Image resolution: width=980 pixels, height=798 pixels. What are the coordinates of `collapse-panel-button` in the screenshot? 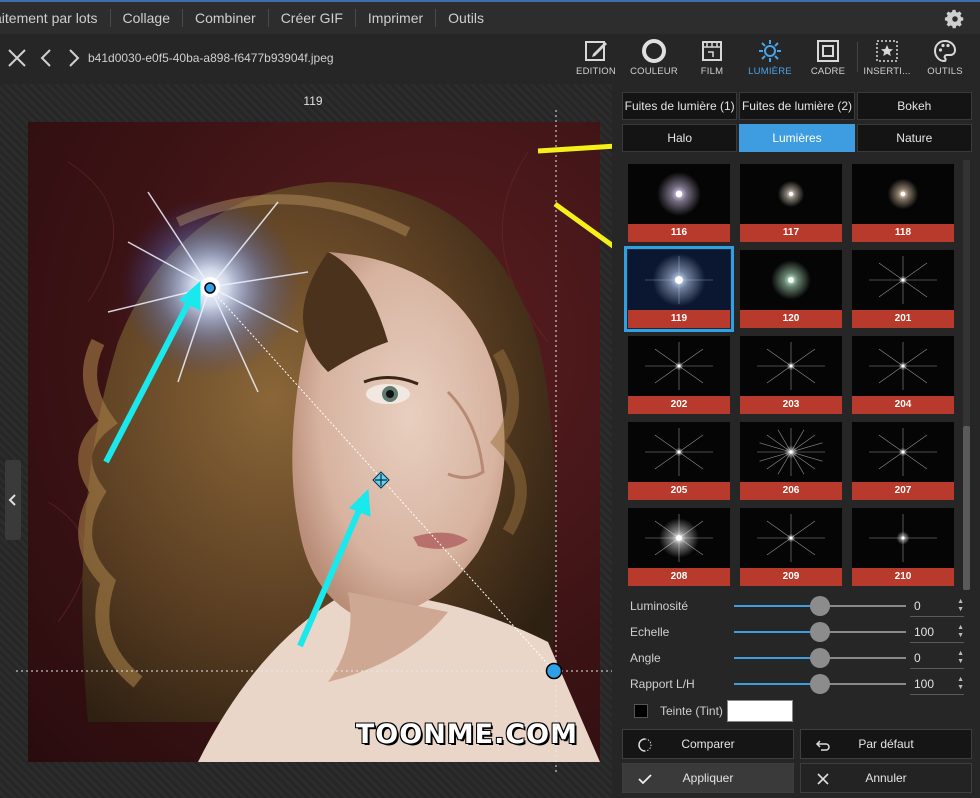 It's located at (13, 500).